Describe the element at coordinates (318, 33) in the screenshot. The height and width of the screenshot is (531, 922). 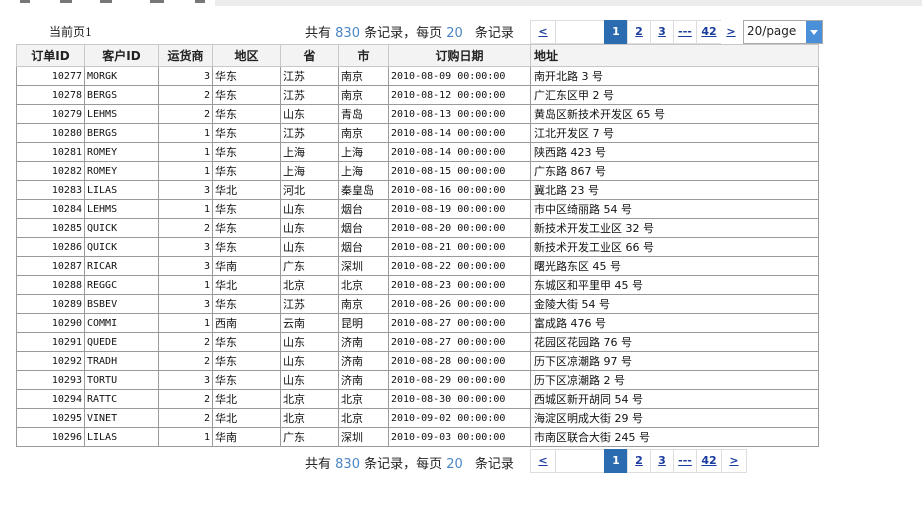
I see `summary-total-prefix: 共有` at that location.